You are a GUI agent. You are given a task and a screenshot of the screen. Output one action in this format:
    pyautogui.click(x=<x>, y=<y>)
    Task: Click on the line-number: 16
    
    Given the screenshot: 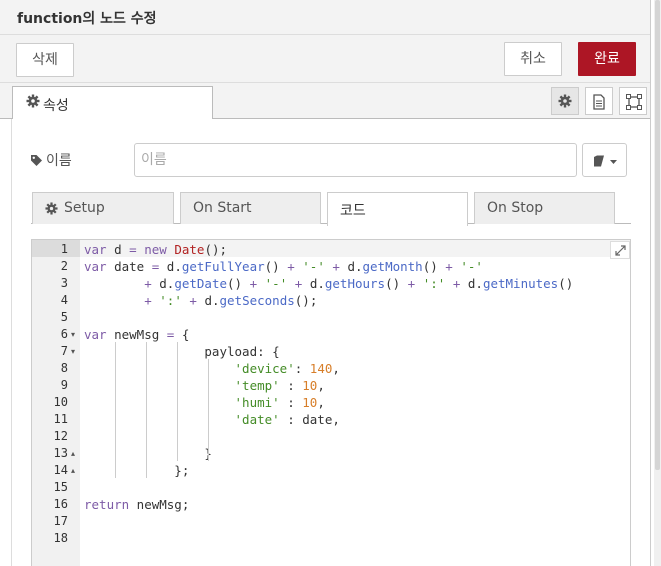 What is the action you would take?
    pyautogui.click(x=60, y=504)
    